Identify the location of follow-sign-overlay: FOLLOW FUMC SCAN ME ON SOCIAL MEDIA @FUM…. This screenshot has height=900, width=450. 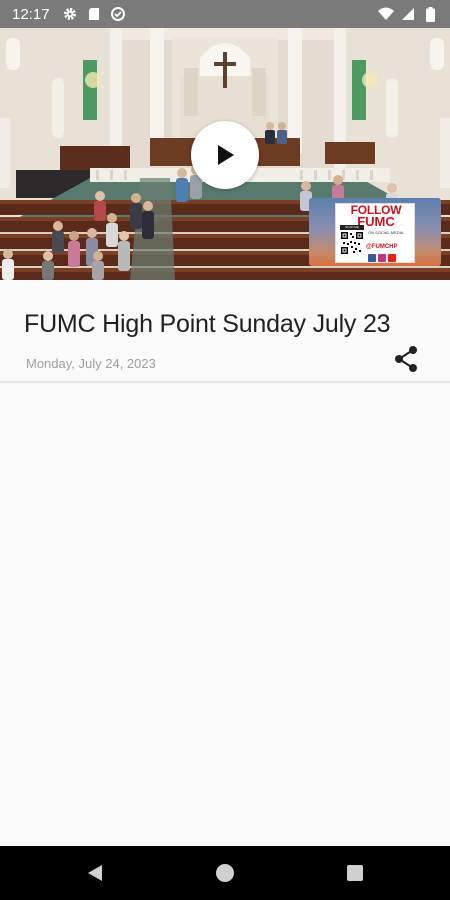
(375, 232).